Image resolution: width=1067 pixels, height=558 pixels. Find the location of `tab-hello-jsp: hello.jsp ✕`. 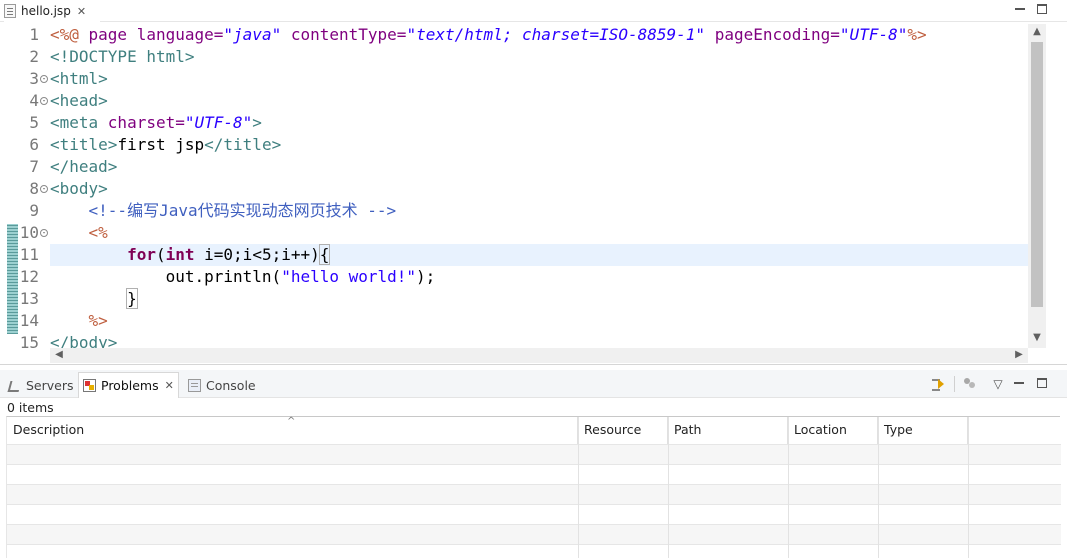

tab-hello-jsp: hello.jsp ✕ is located at coordinates (52, 11).